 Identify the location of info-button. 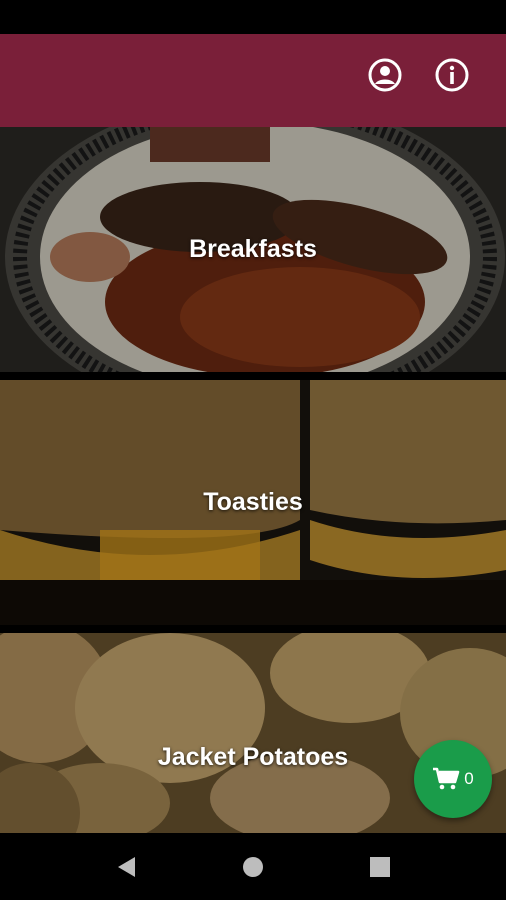
(452, 75).